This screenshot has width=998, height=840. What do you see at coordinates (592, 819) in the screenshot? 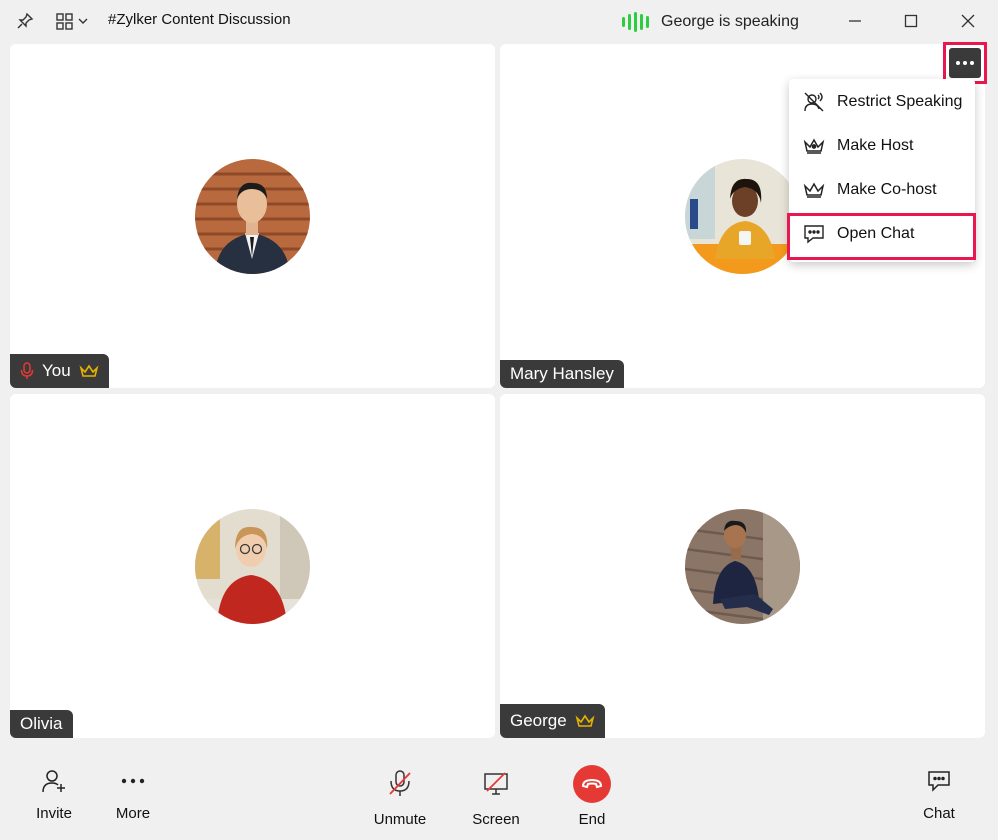
I see `end-label: End` at bounding box center [592, 819].